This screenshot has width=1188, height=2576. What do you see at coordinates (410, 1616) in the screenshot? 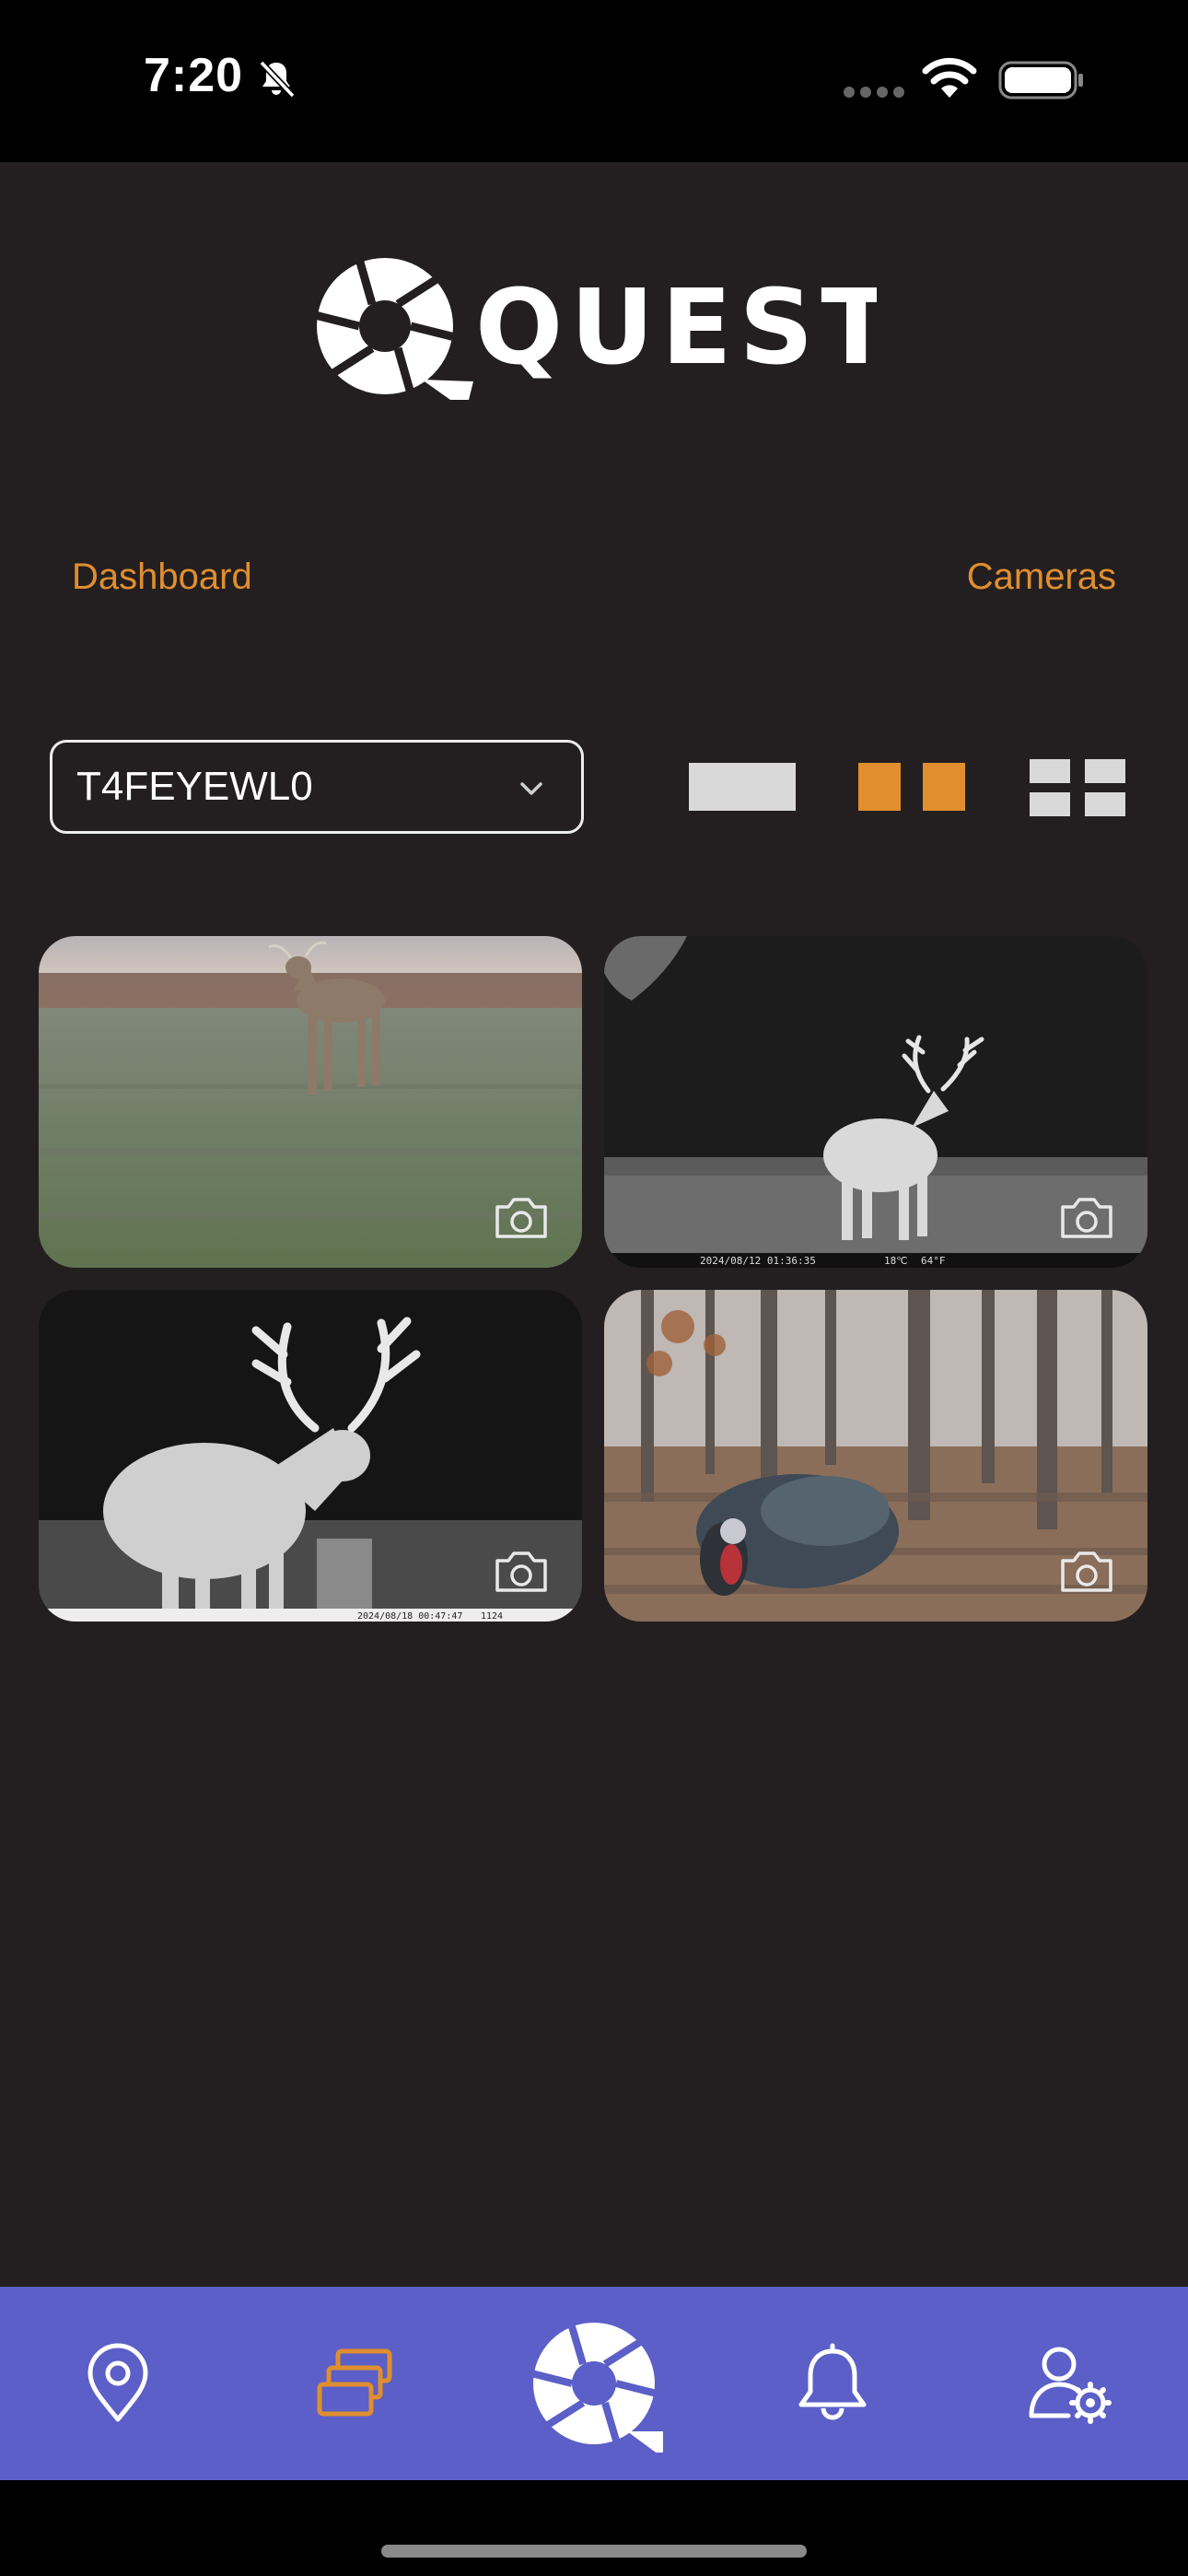
I see `photo-timestamp: 2024/08/18 00:47:47` at bounding box center [410, 1616].